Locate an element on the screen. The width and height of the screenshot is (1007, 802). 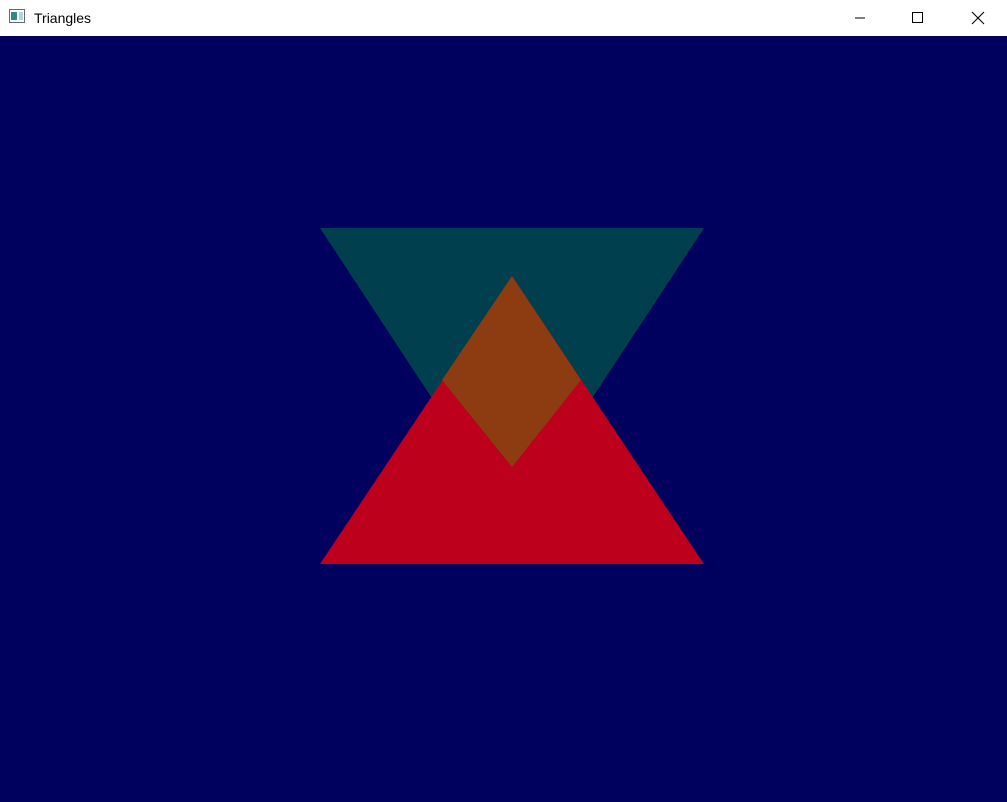
close-button is located at coordinates (977, 18).